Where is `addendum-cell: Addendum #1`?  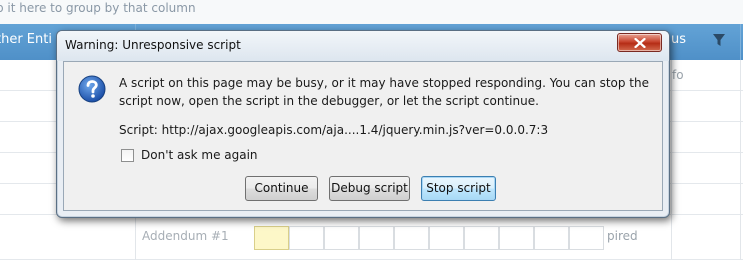
addendum-cell: Addendum #1 is located at coordinates (185, 236).